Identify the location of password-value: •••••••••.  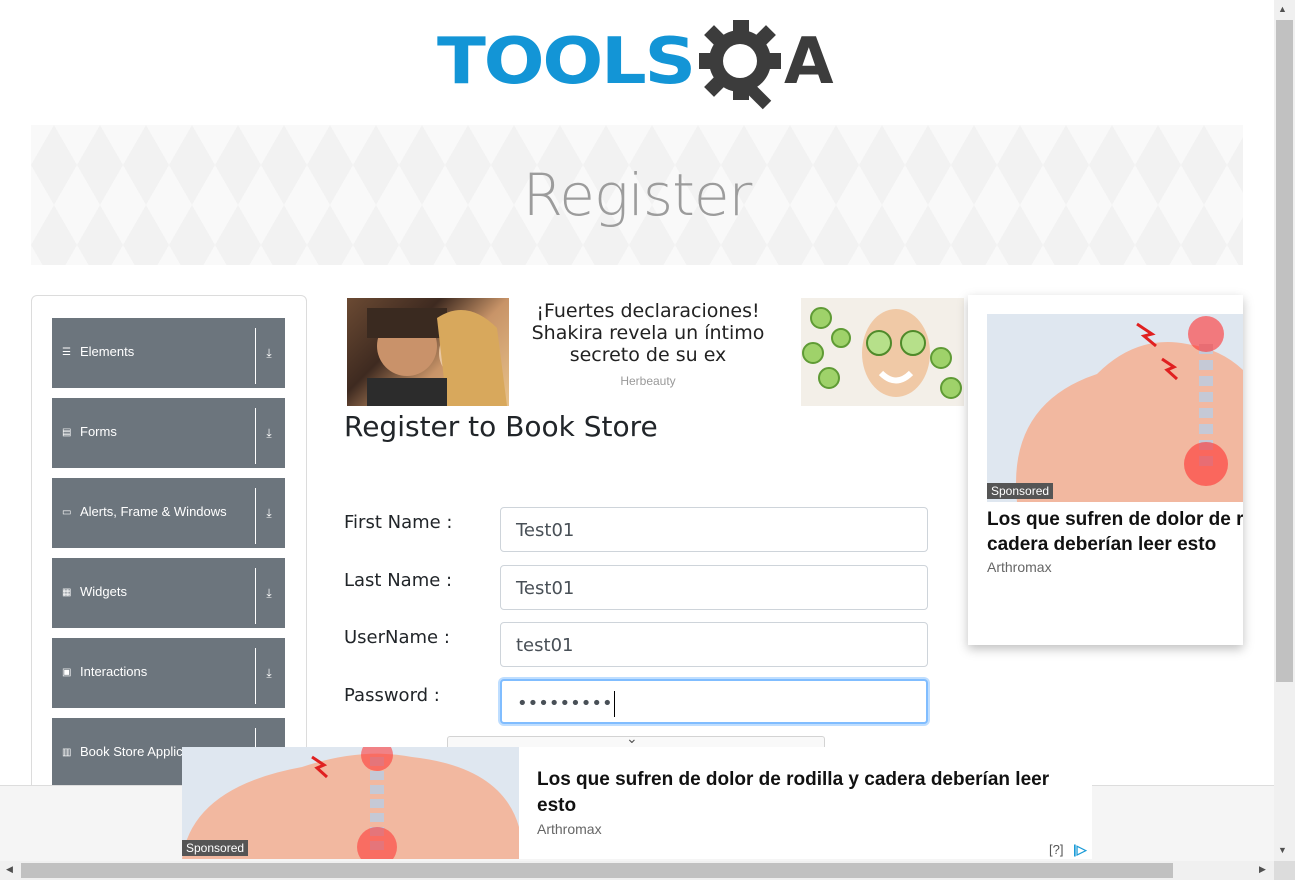
(565, 703).